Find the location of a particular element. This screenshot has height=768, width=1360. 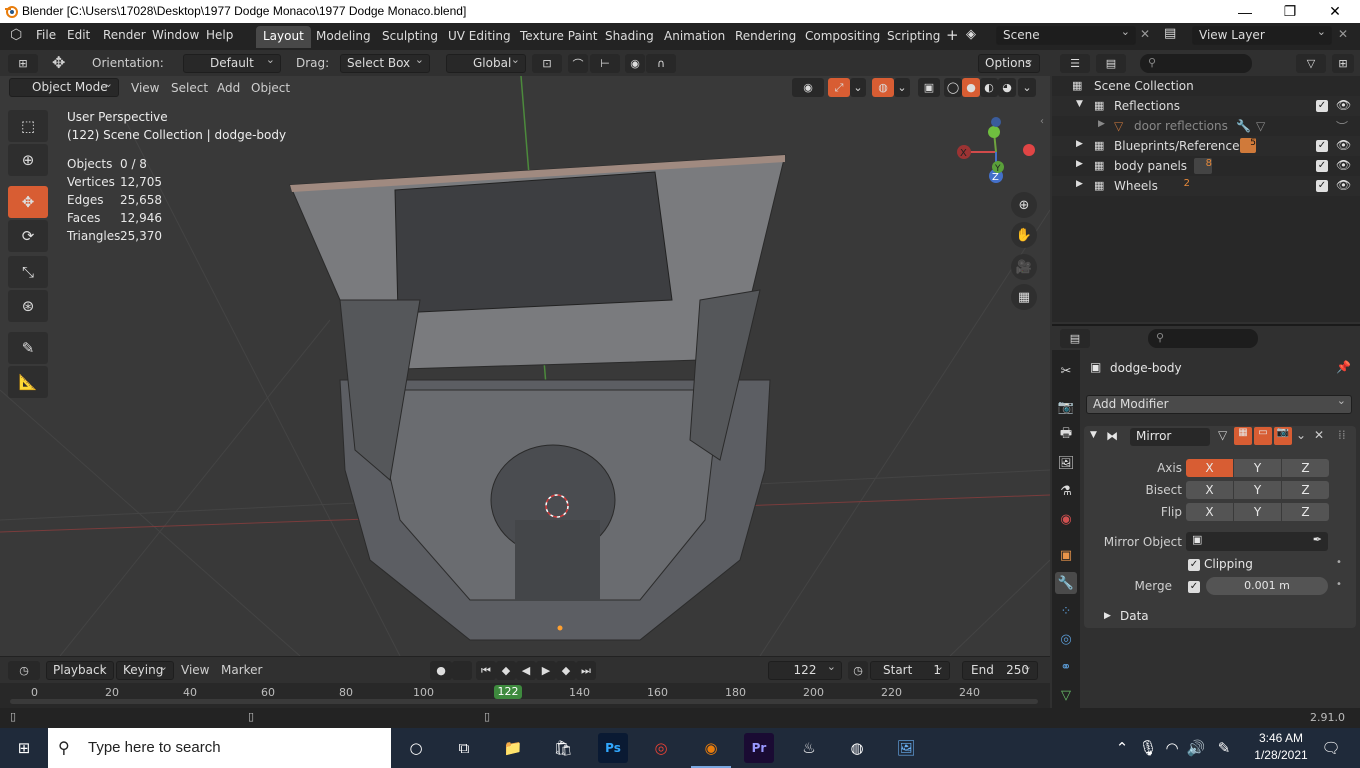

cursor-tool-icon: ⊕ is located at coordinates (28, 160).